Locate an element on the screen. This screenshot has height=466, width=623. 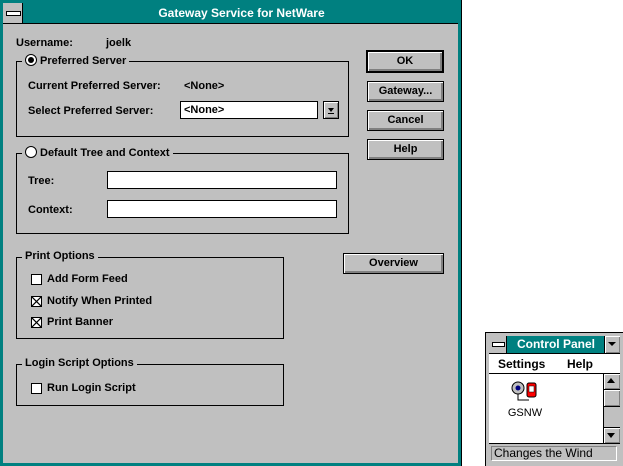
system-menu-button is located at coordinates (13, 13).